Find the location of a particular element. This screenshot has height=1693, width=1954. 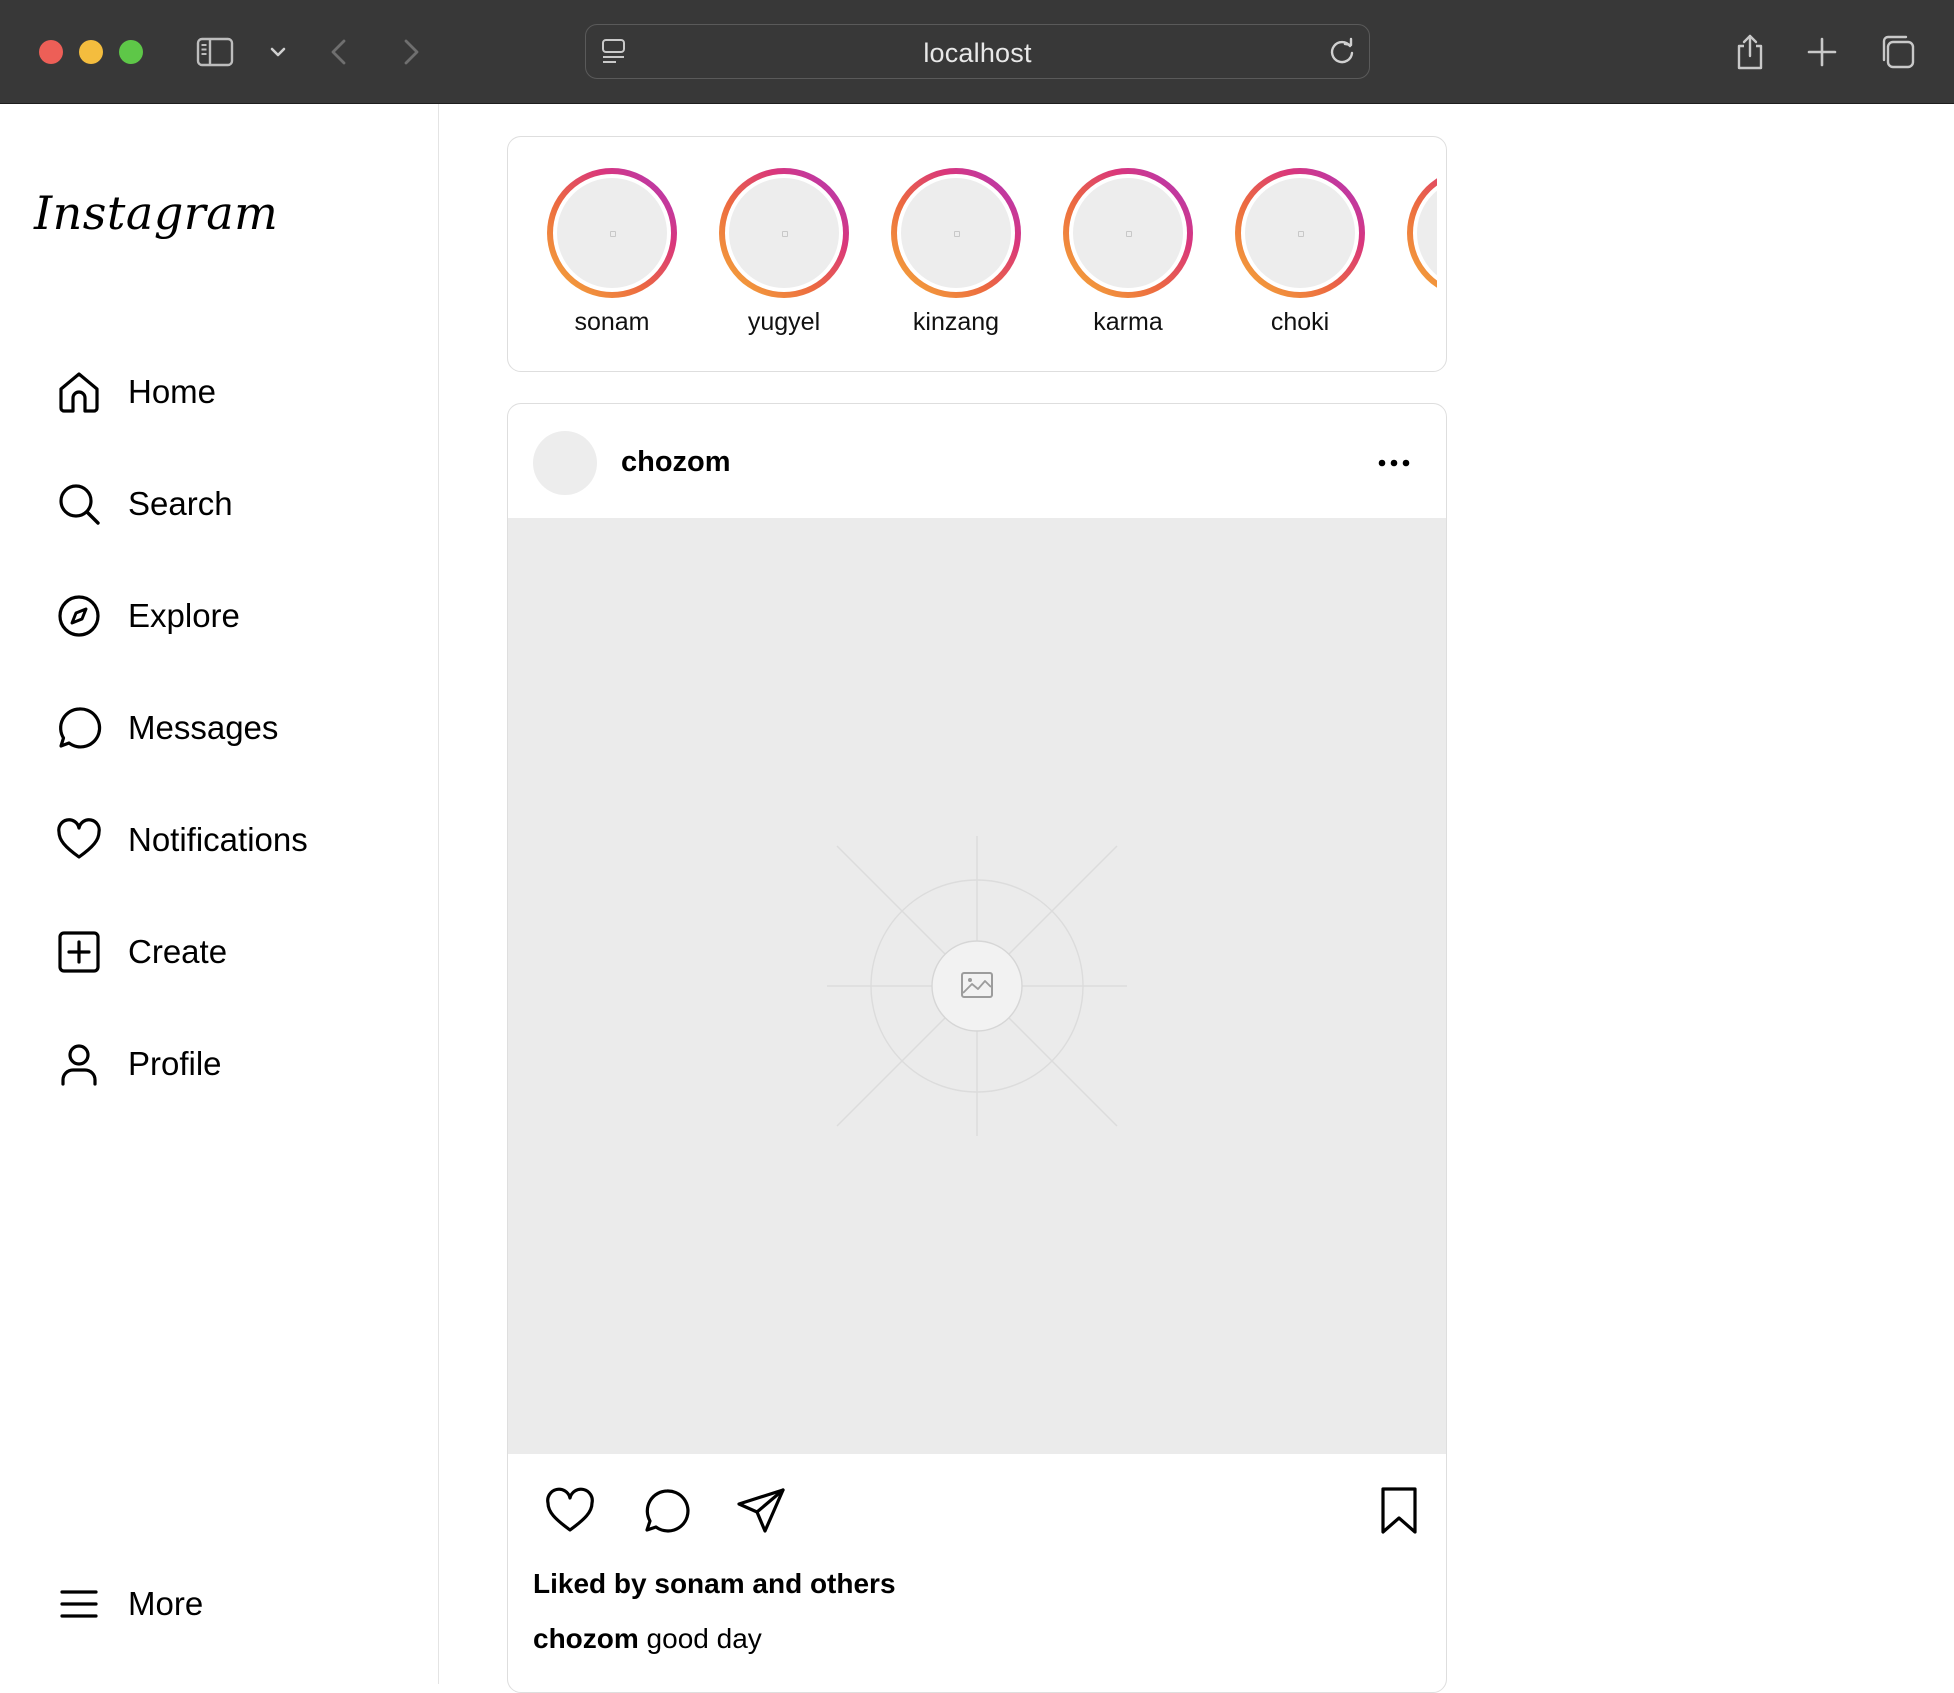

close-window-button is located at coordinates (51, 52).